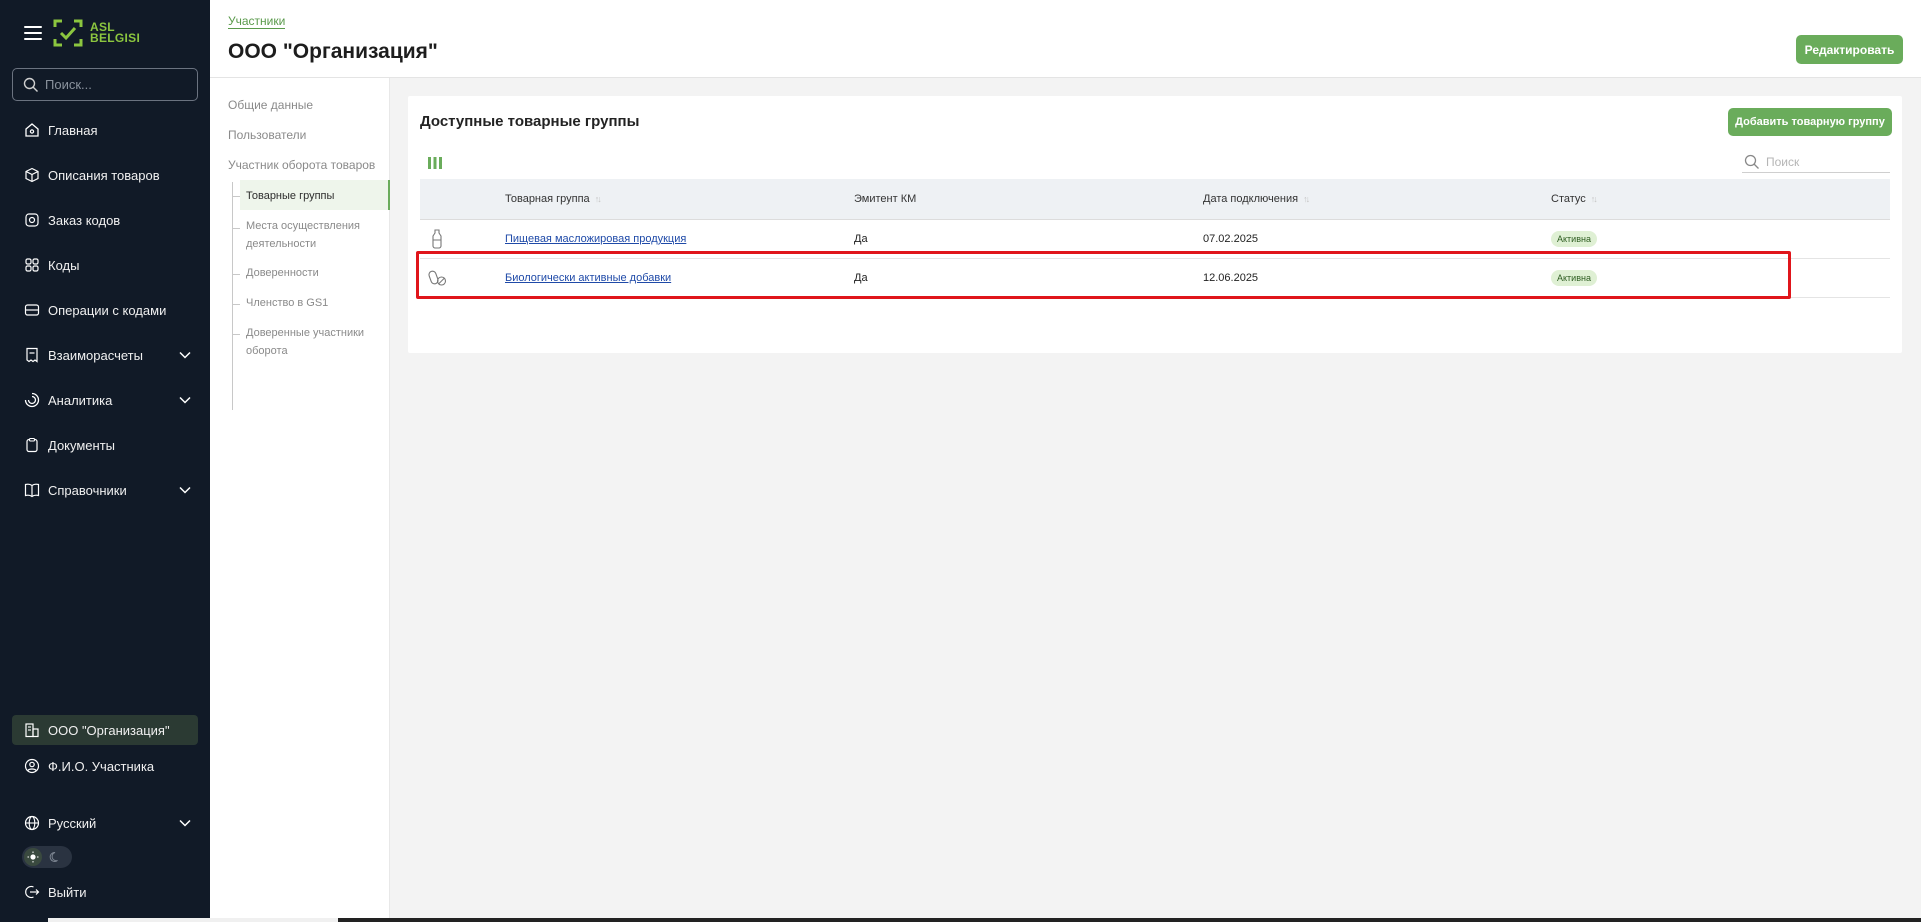 This screenshot has width=1921, height=922. Describe the element at coordinates (105, 265) in the screenshot. I see `sidebar-item-codes: Коды` at that location.